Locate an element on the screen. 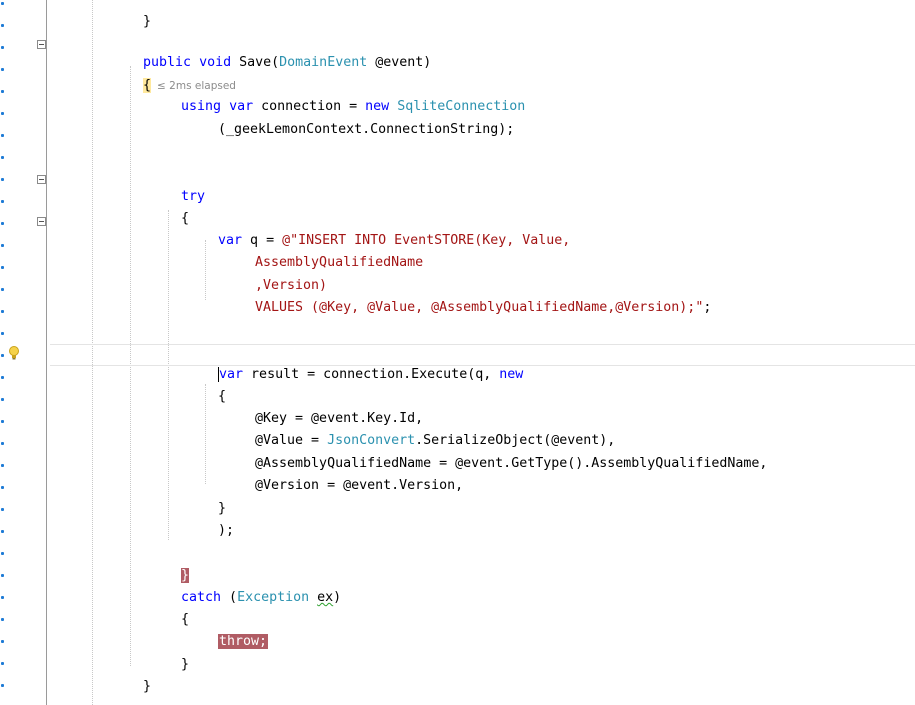  code-text: ); is located at coordinates (226, 530).